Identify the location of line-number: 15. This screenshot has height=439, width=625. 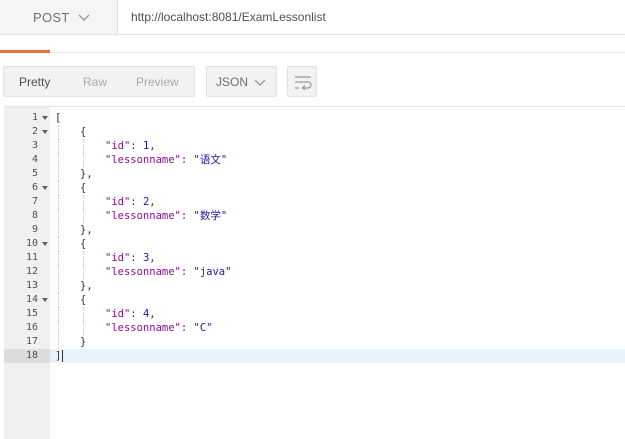
(31, 313).